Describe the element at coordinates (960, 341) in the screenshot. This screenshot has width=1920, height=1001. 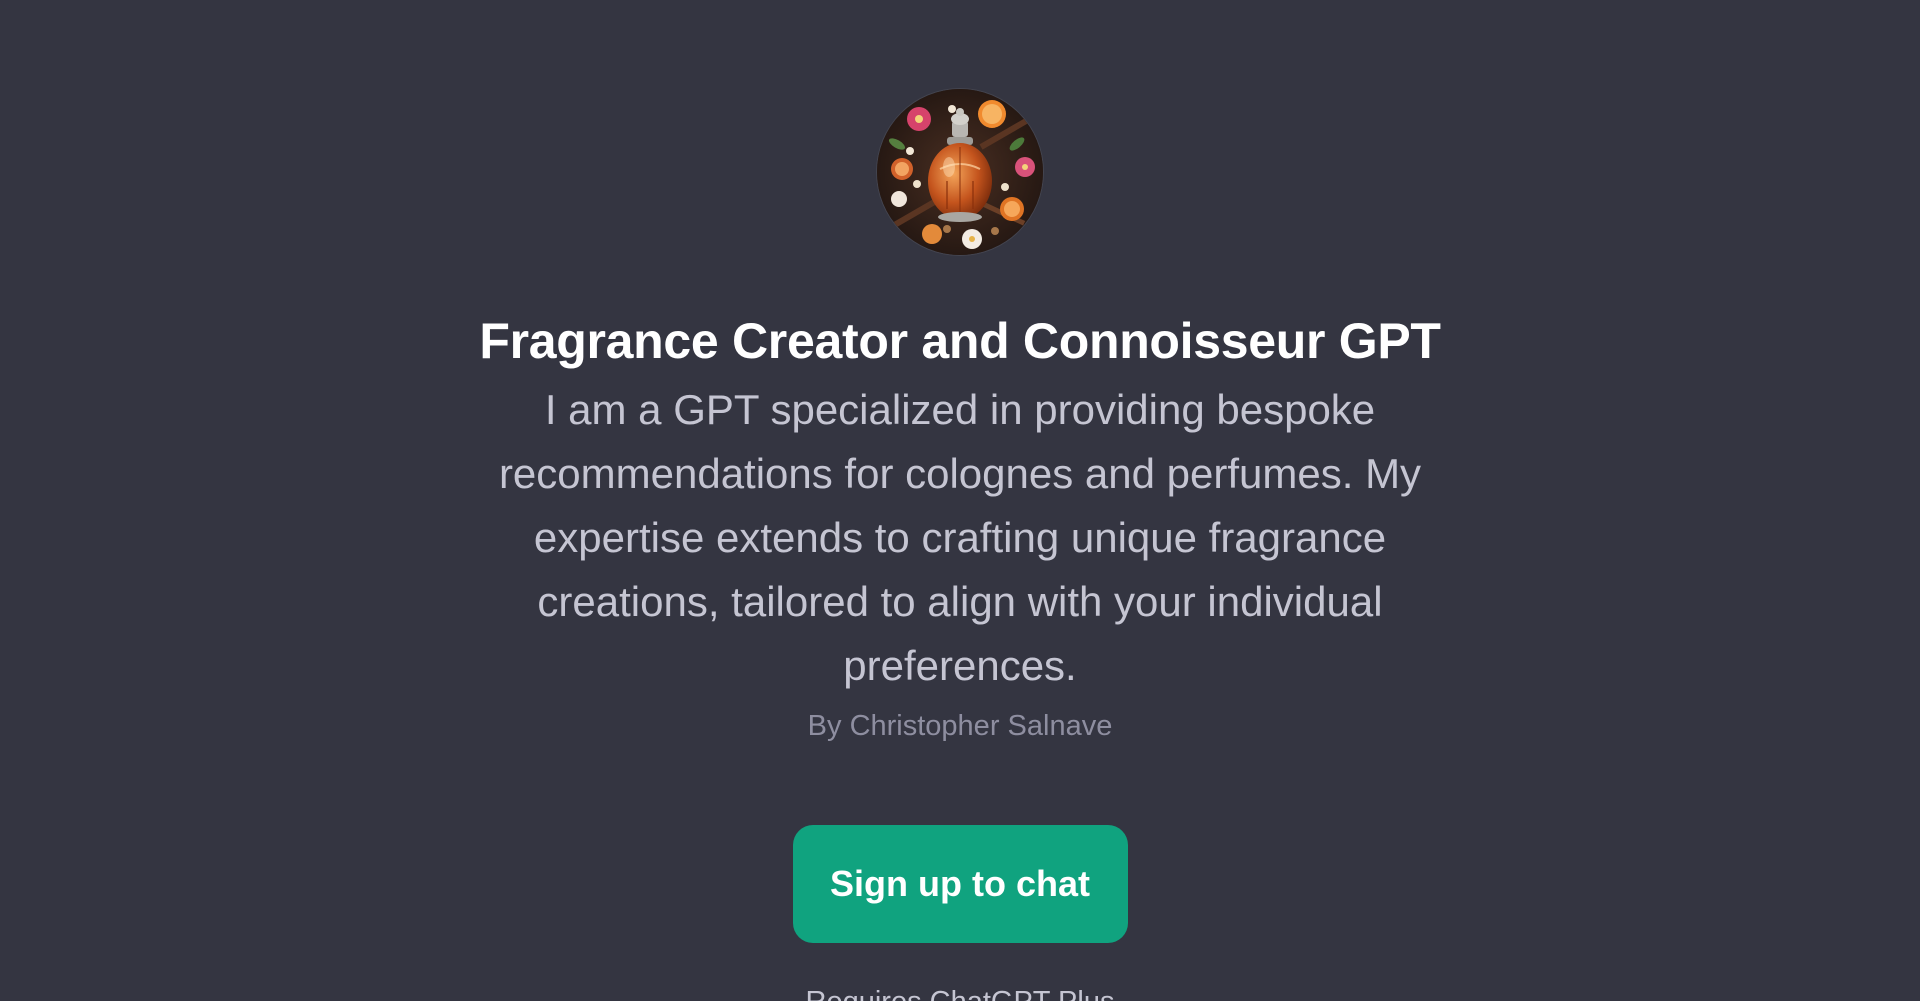
I see `gpt-title: Fragrance Creator and Connoisseur GPT` at that location.